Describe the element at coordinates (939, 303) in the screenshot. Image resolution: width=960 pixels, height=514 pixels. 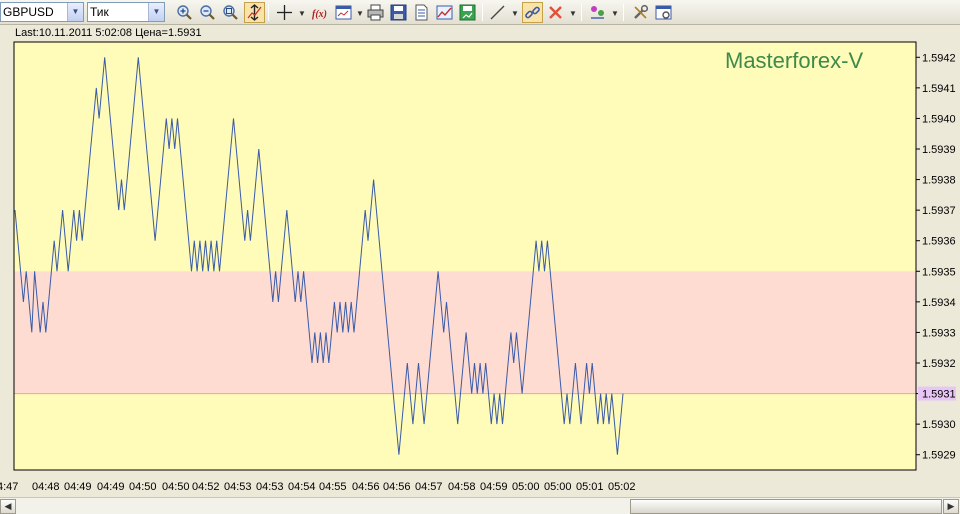
I see `y-tick-label: 1.5934` at that location.